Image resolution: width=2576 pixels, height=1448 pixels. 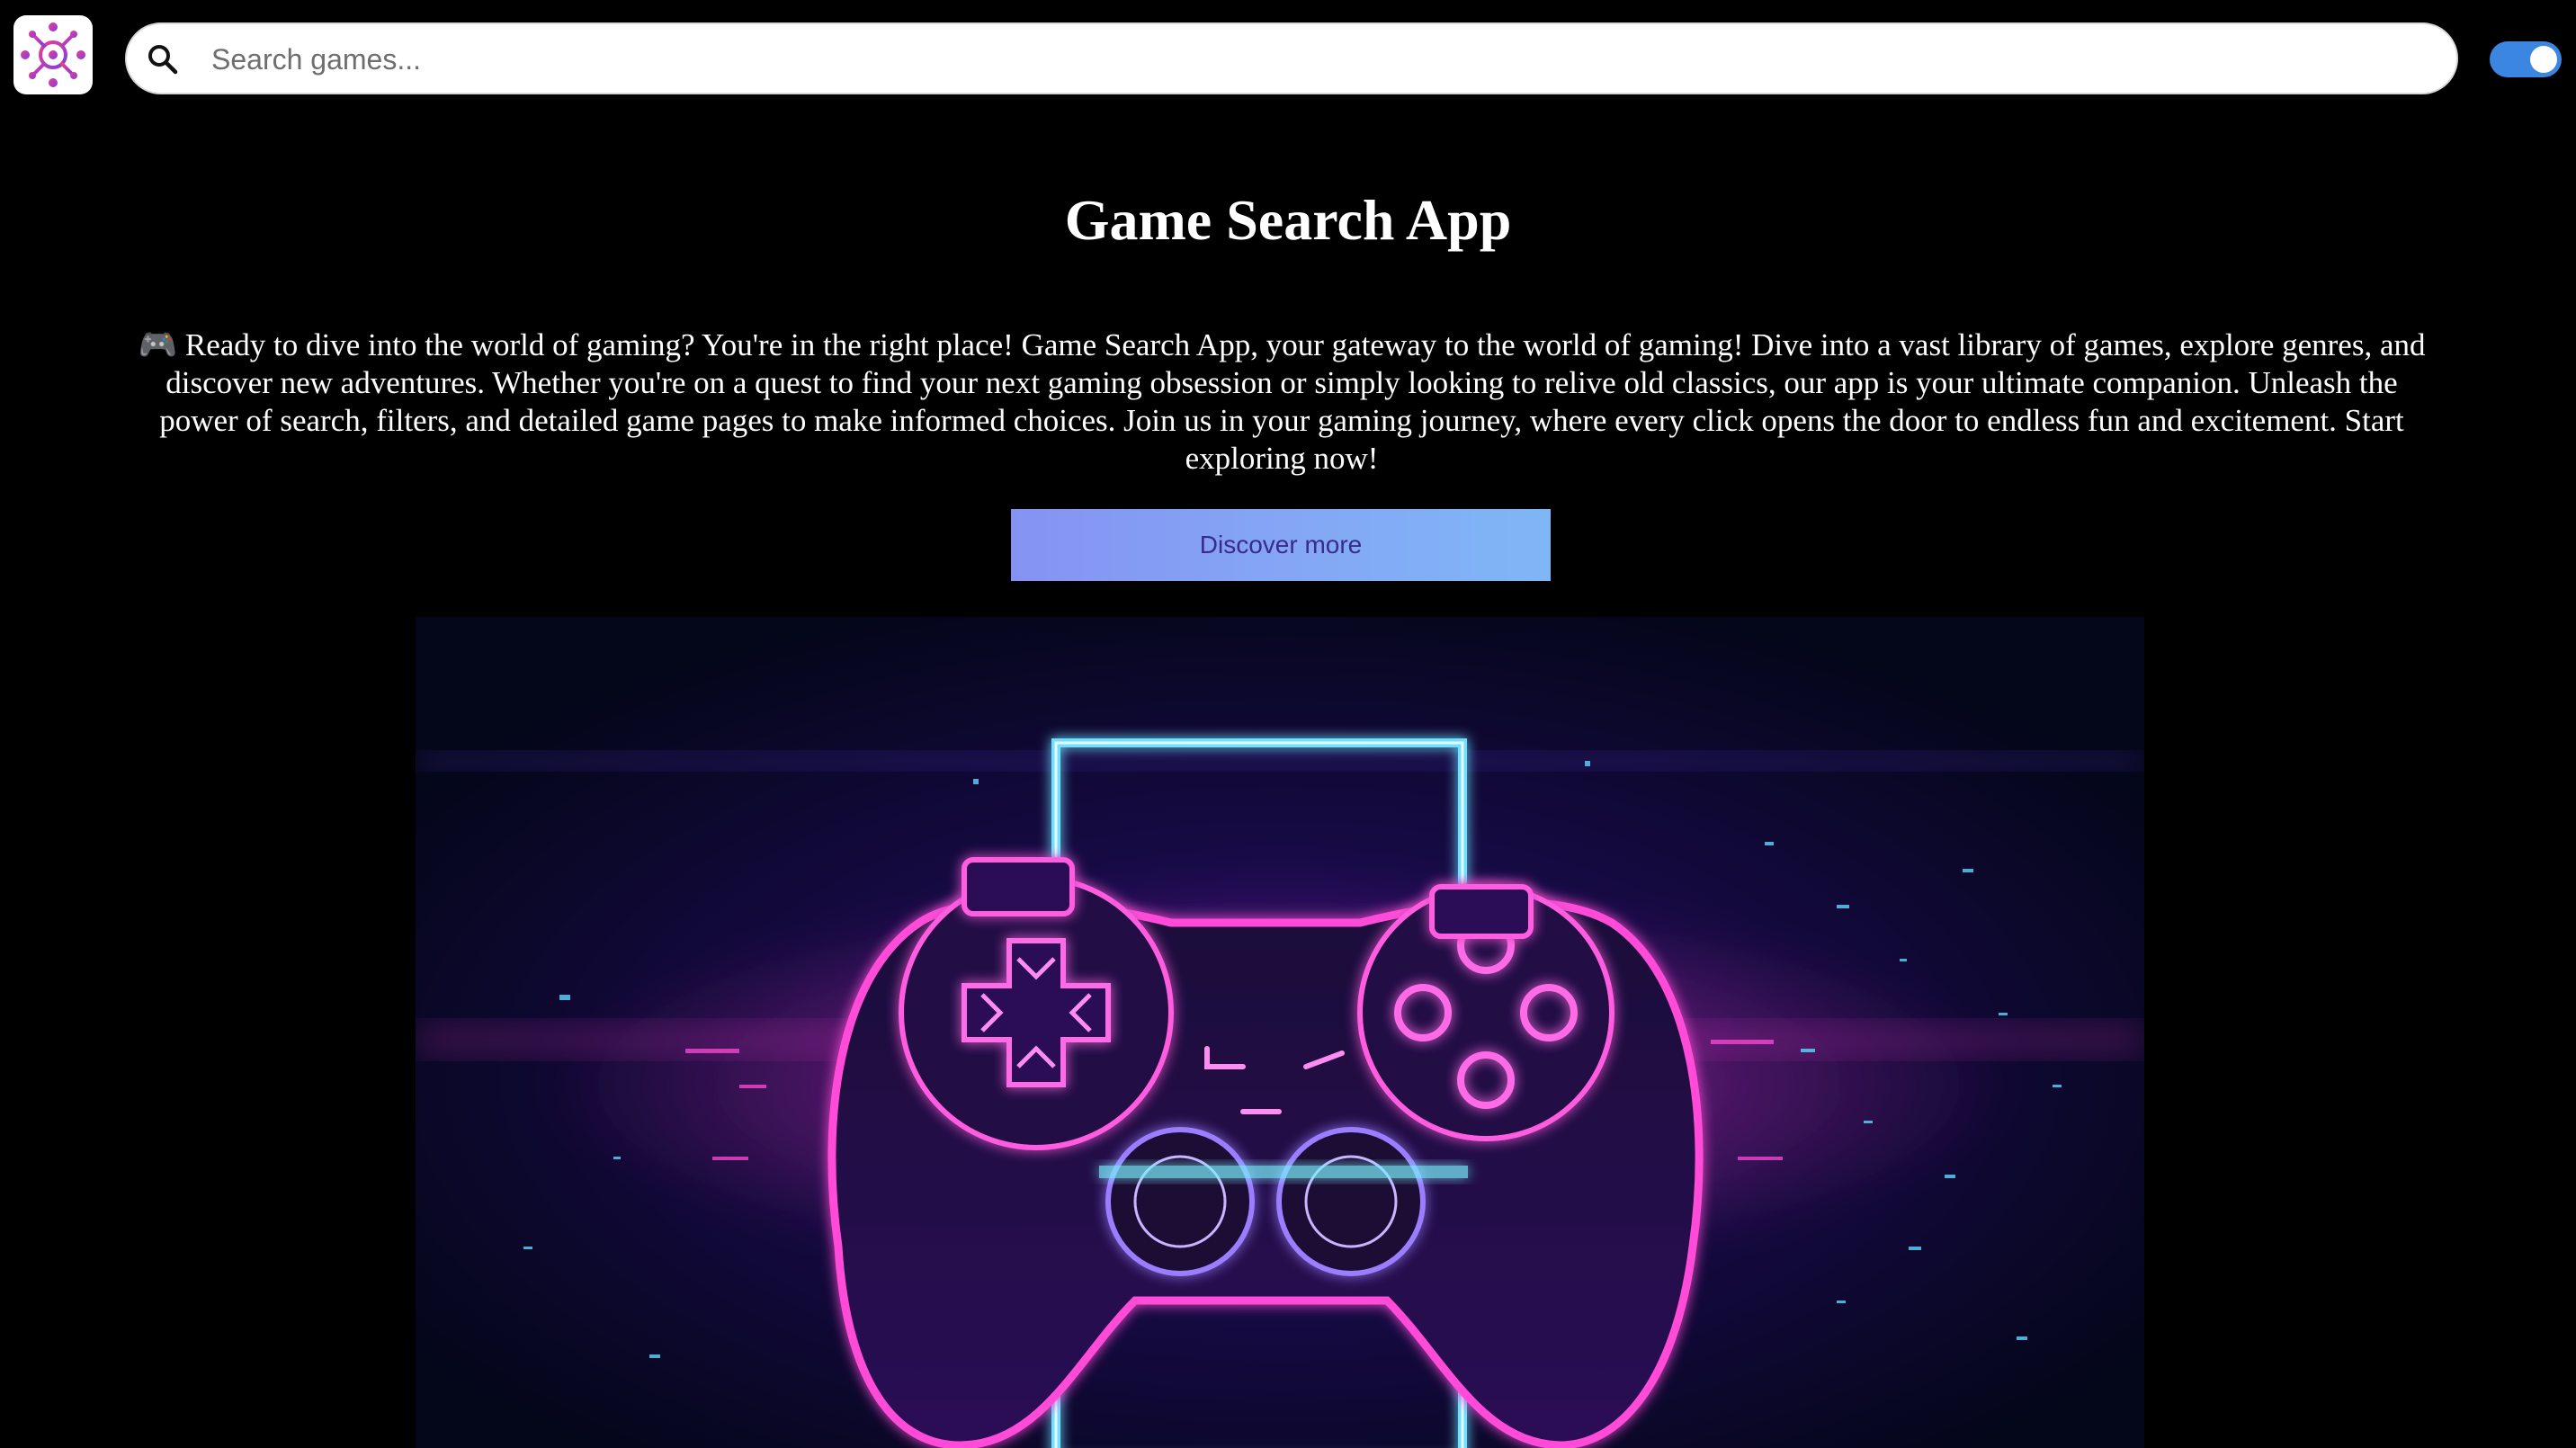 What do you see at coordinates (2526, 59) in the screenshot?
I see `theme-toggle` at bounding box center [2526, 59].